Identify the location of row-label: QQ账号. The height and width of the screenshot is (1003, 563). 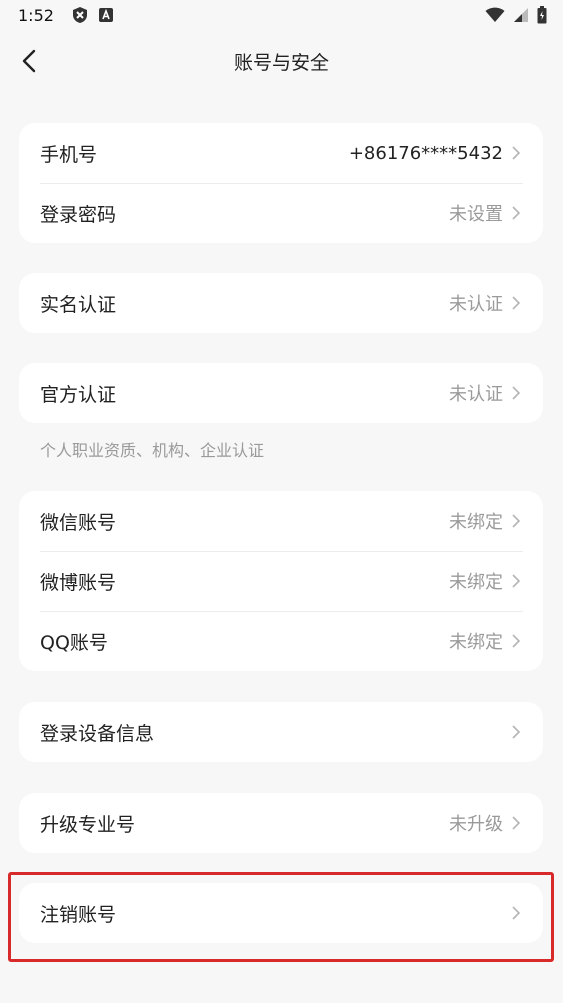
(74, 642).